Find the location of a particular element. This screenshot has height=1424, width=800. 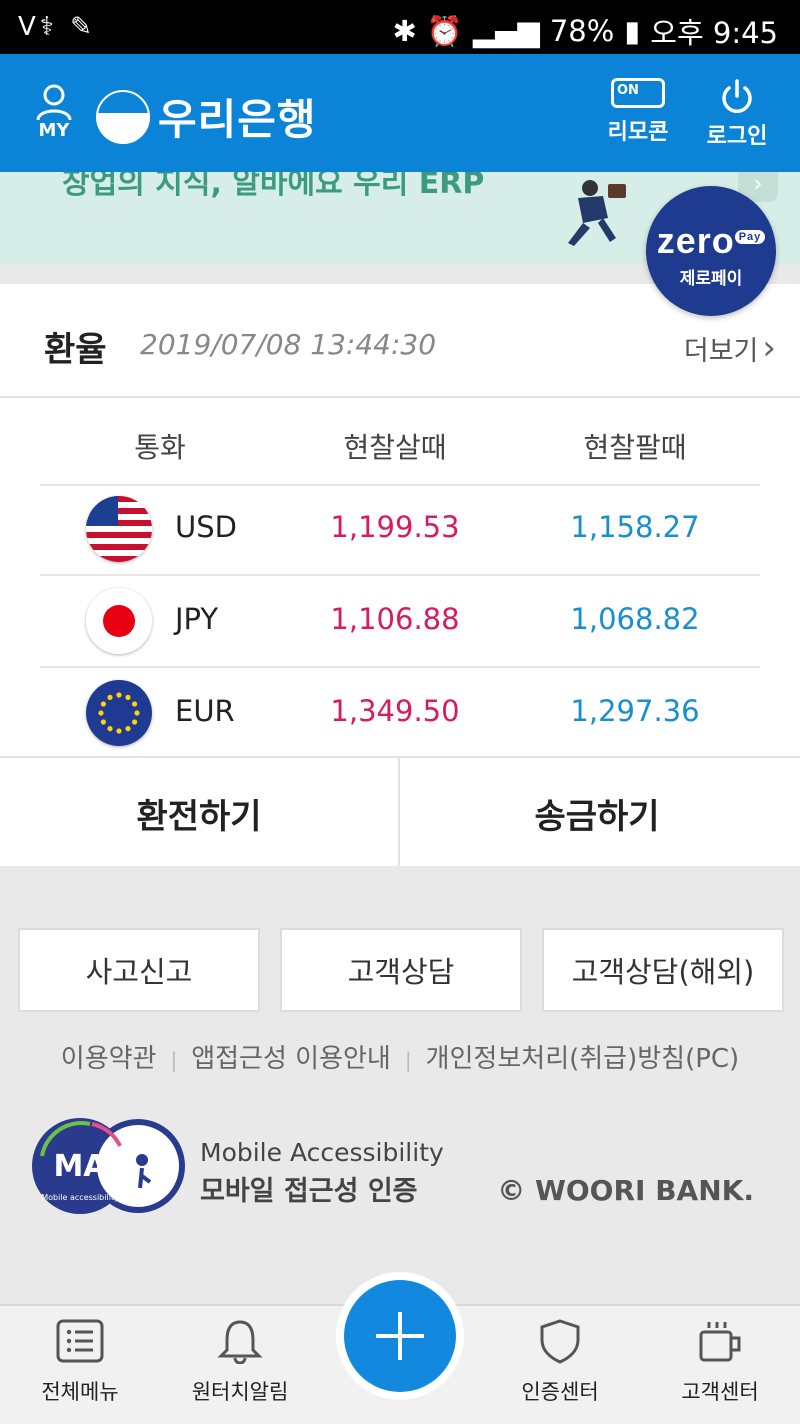

currency-code: JPY is located at coordinates (197, 619).